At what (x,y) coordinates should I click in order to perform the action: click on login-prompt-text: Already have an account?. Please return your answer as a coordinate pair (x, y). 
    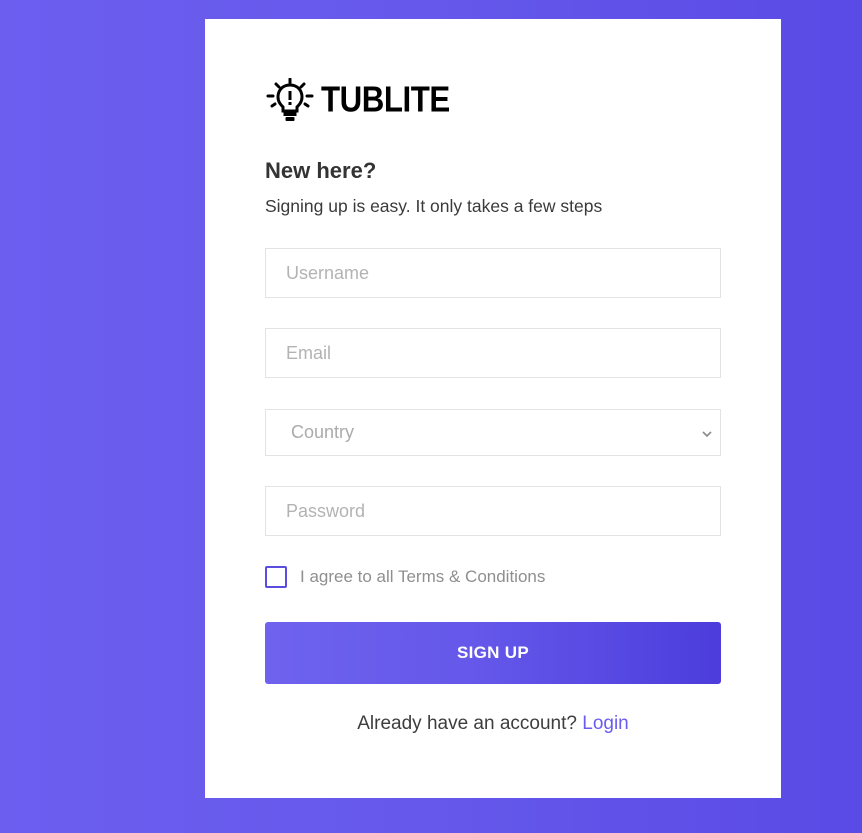
    Looking at the image, I should click on (467, 723).